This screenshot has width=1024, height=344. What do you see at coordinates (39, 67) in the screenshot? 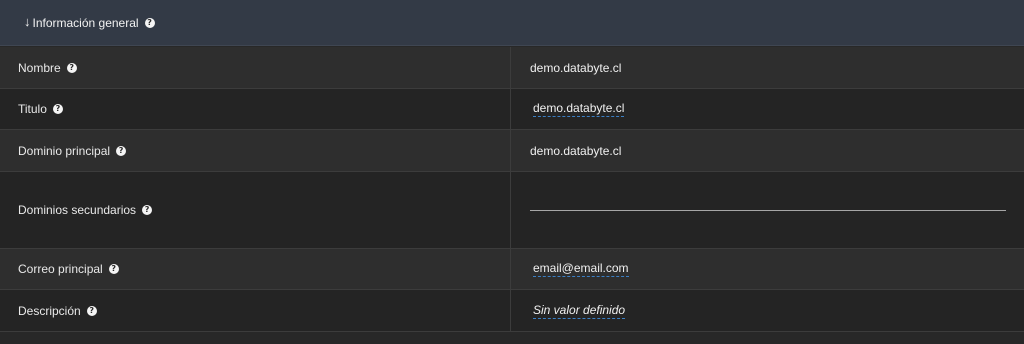
I see `label-nombre: Nombre` at bounding box center [39, 67].